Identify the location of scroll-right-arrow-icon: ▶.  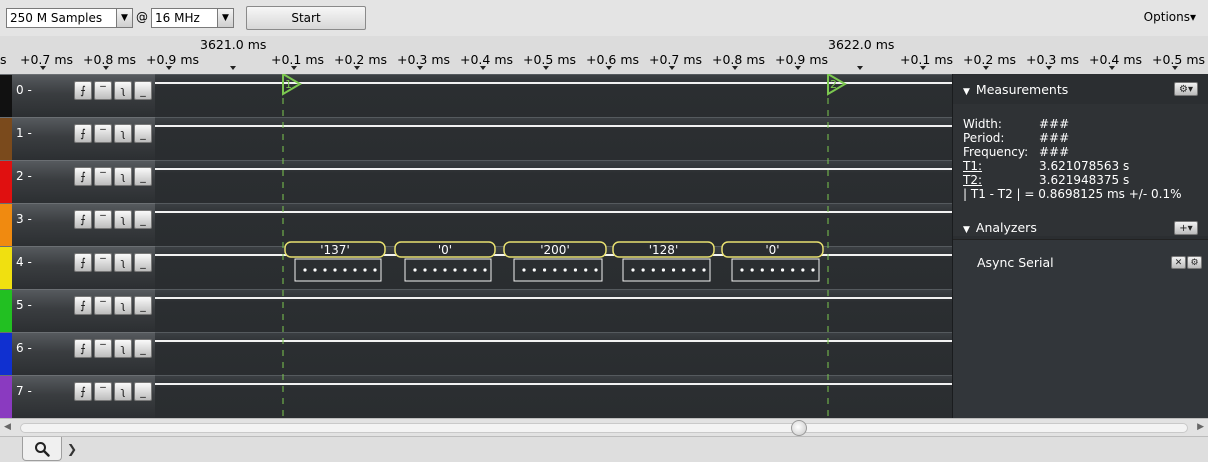
(1200, 427).